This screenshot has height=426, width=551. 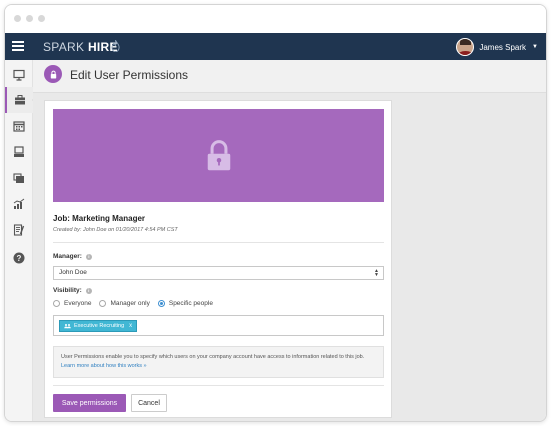 I want to click on users-group-icon, so click(x=67, y=326).